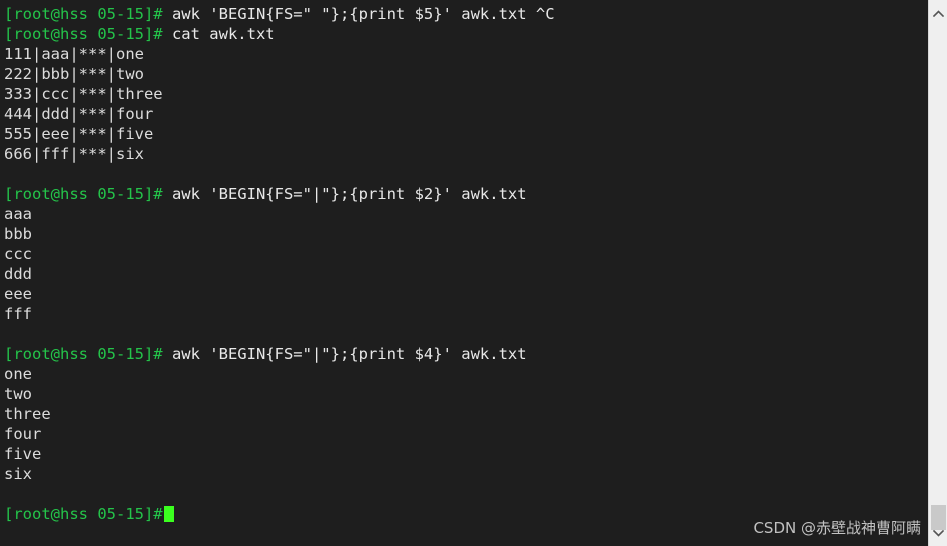 The image size is (947, 546). What do you see at coordinates (344, 194) in the screenshot?
I see `command-text: awk 'BEGIN{FS="|"};{print $2}' awk.txt` at bounding box center [344, 194].